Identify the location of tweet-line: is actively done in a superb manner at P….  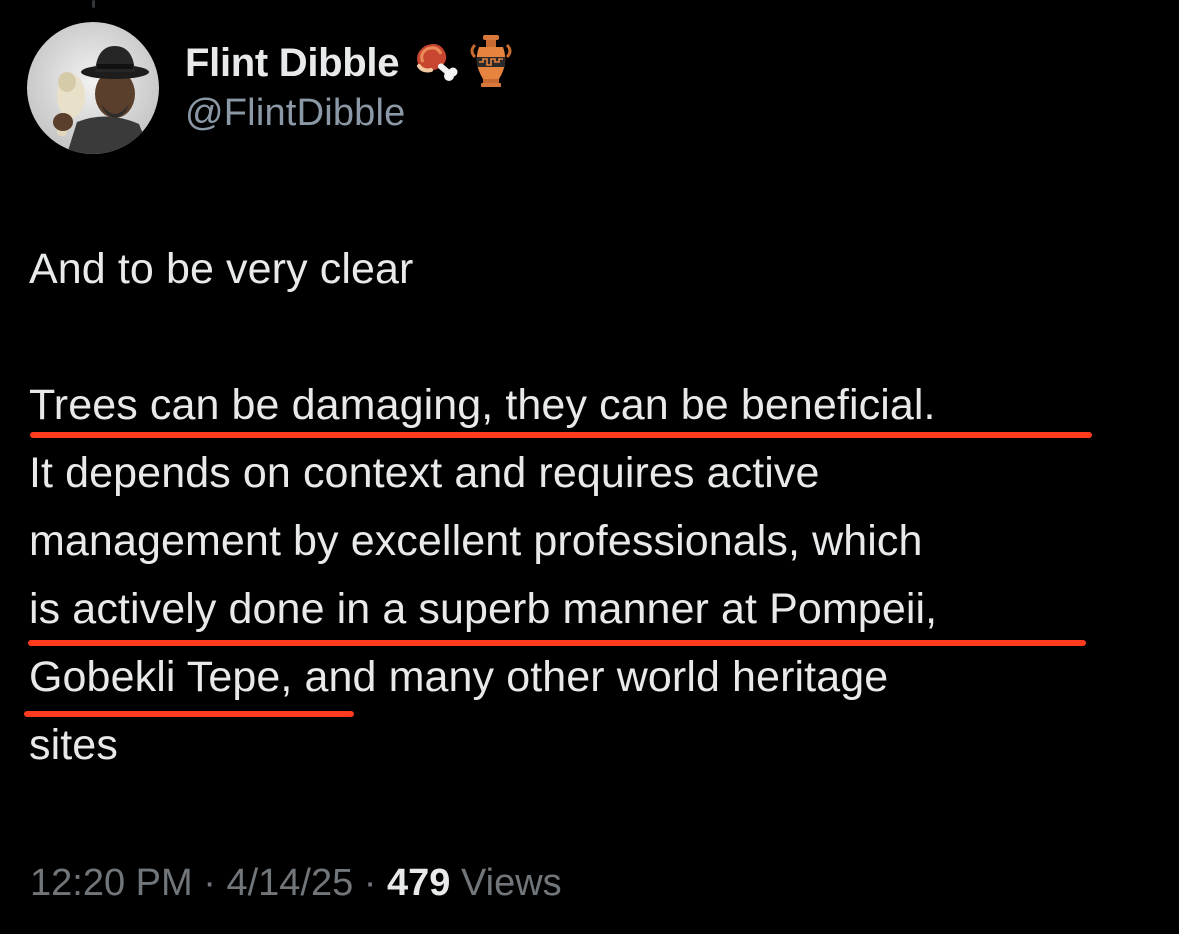
(483, 609).